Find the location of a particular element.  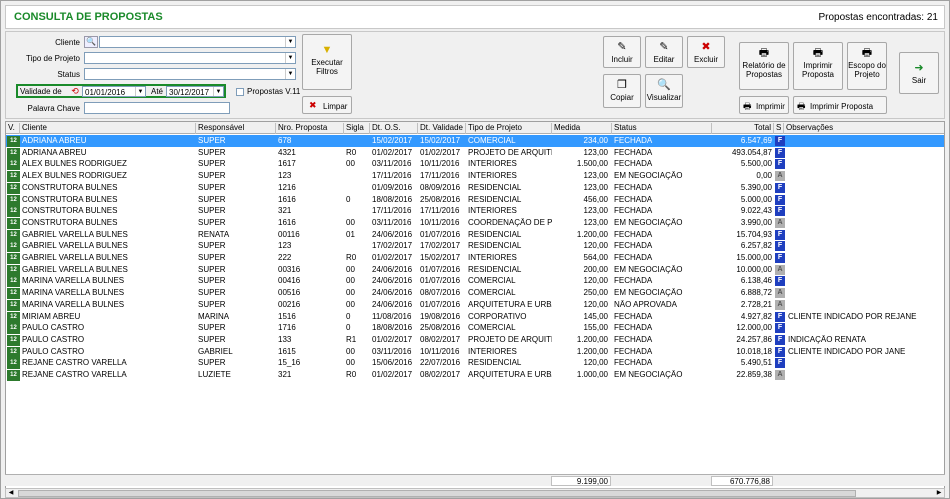

status-label: Status is located at coordinates (68, 74).